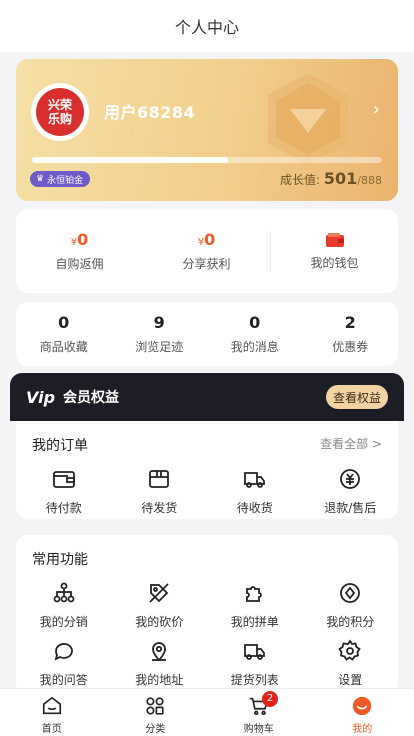 The image size is (414, 736). What do you see at coordinates (160, 334) in the screenshot?
I see `stat-history: 9 浏览足迹` at bounding box center [160, 334].